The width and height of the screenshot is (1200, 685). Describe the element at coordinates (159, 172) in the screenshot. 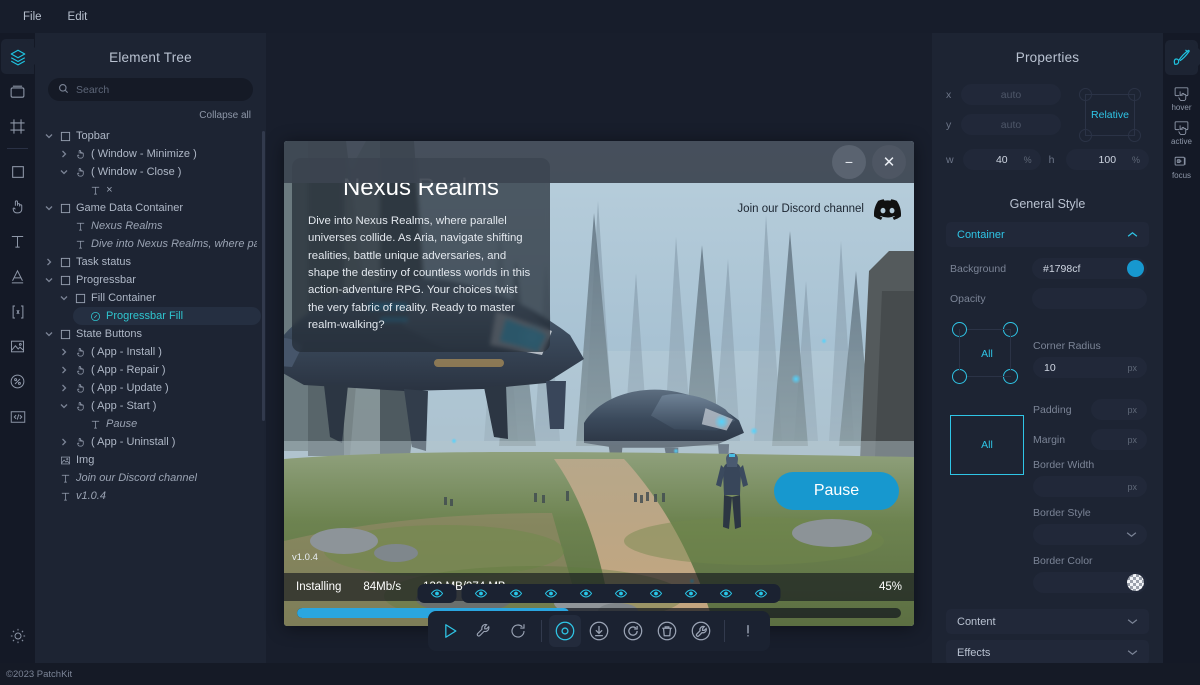

I see `tree-node: ( Window - Close )` at that location.